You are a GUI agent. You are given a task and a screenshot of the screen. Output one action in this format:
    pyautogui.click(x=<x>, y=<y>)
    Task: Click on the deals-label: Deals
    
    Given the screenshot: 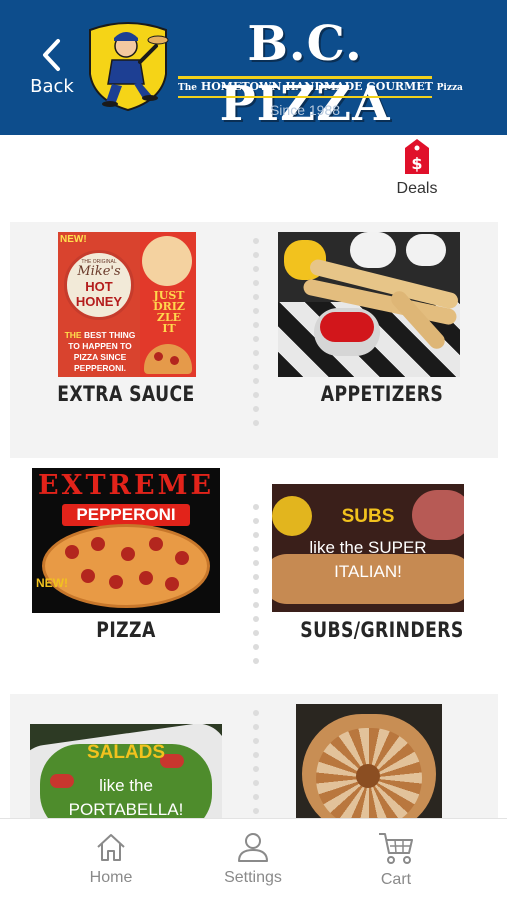 What is the action you would take?
    pyautogui.click(x=417, y=188)
    